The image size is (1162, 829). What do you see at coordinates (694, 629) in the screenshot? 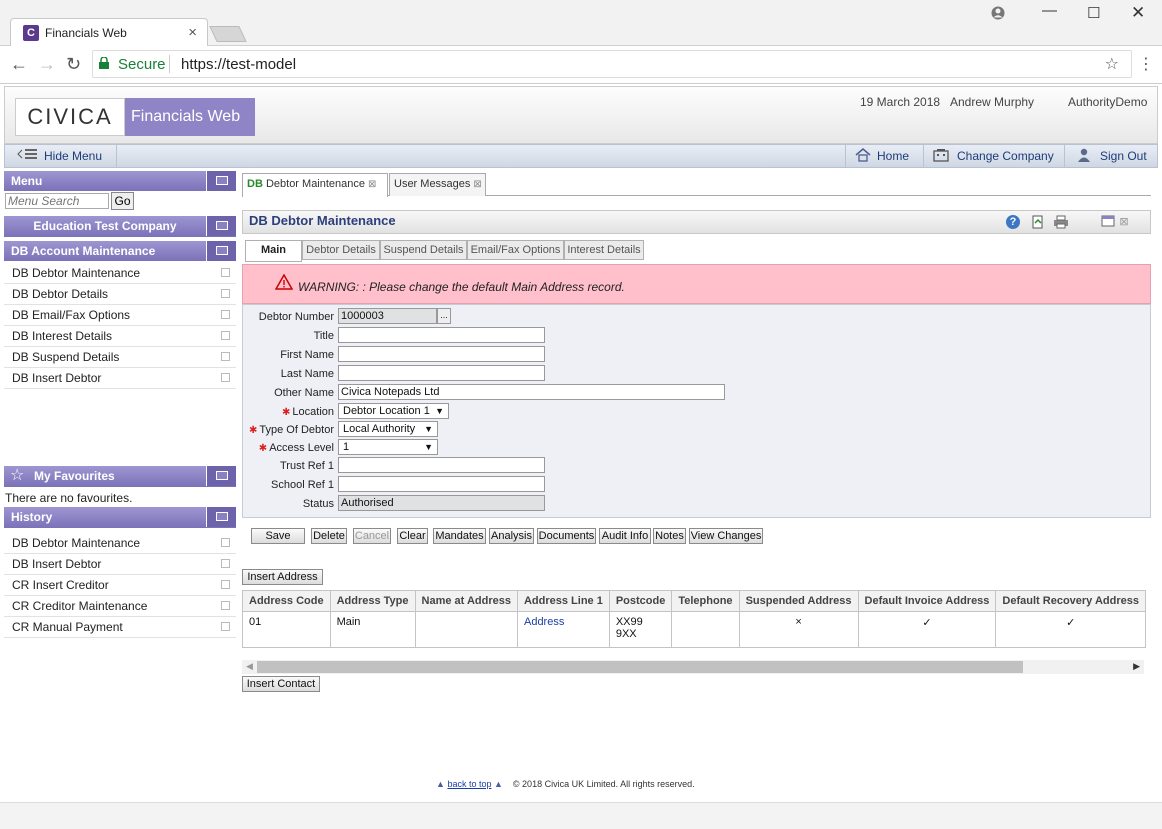
I see `table-row: 01 Main Address XX99 9XX × ✓ ✓` at bounding box center [694, 629].